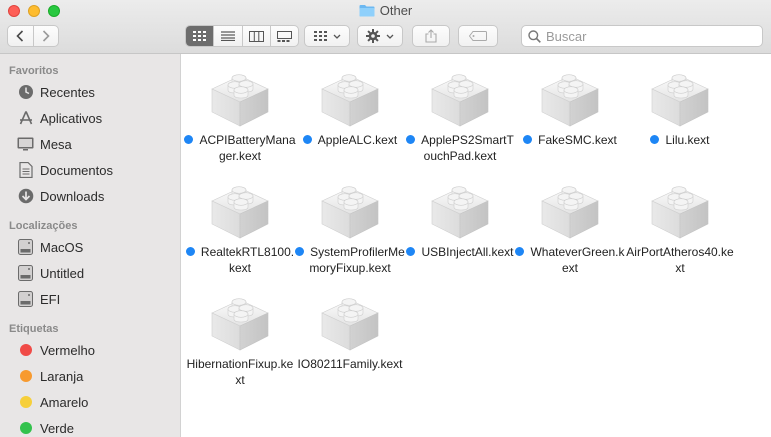 The height and width of the screenshot is (437, 771). I want to click on file-item: AirPortAtheros40.kext, so click(680, 228).